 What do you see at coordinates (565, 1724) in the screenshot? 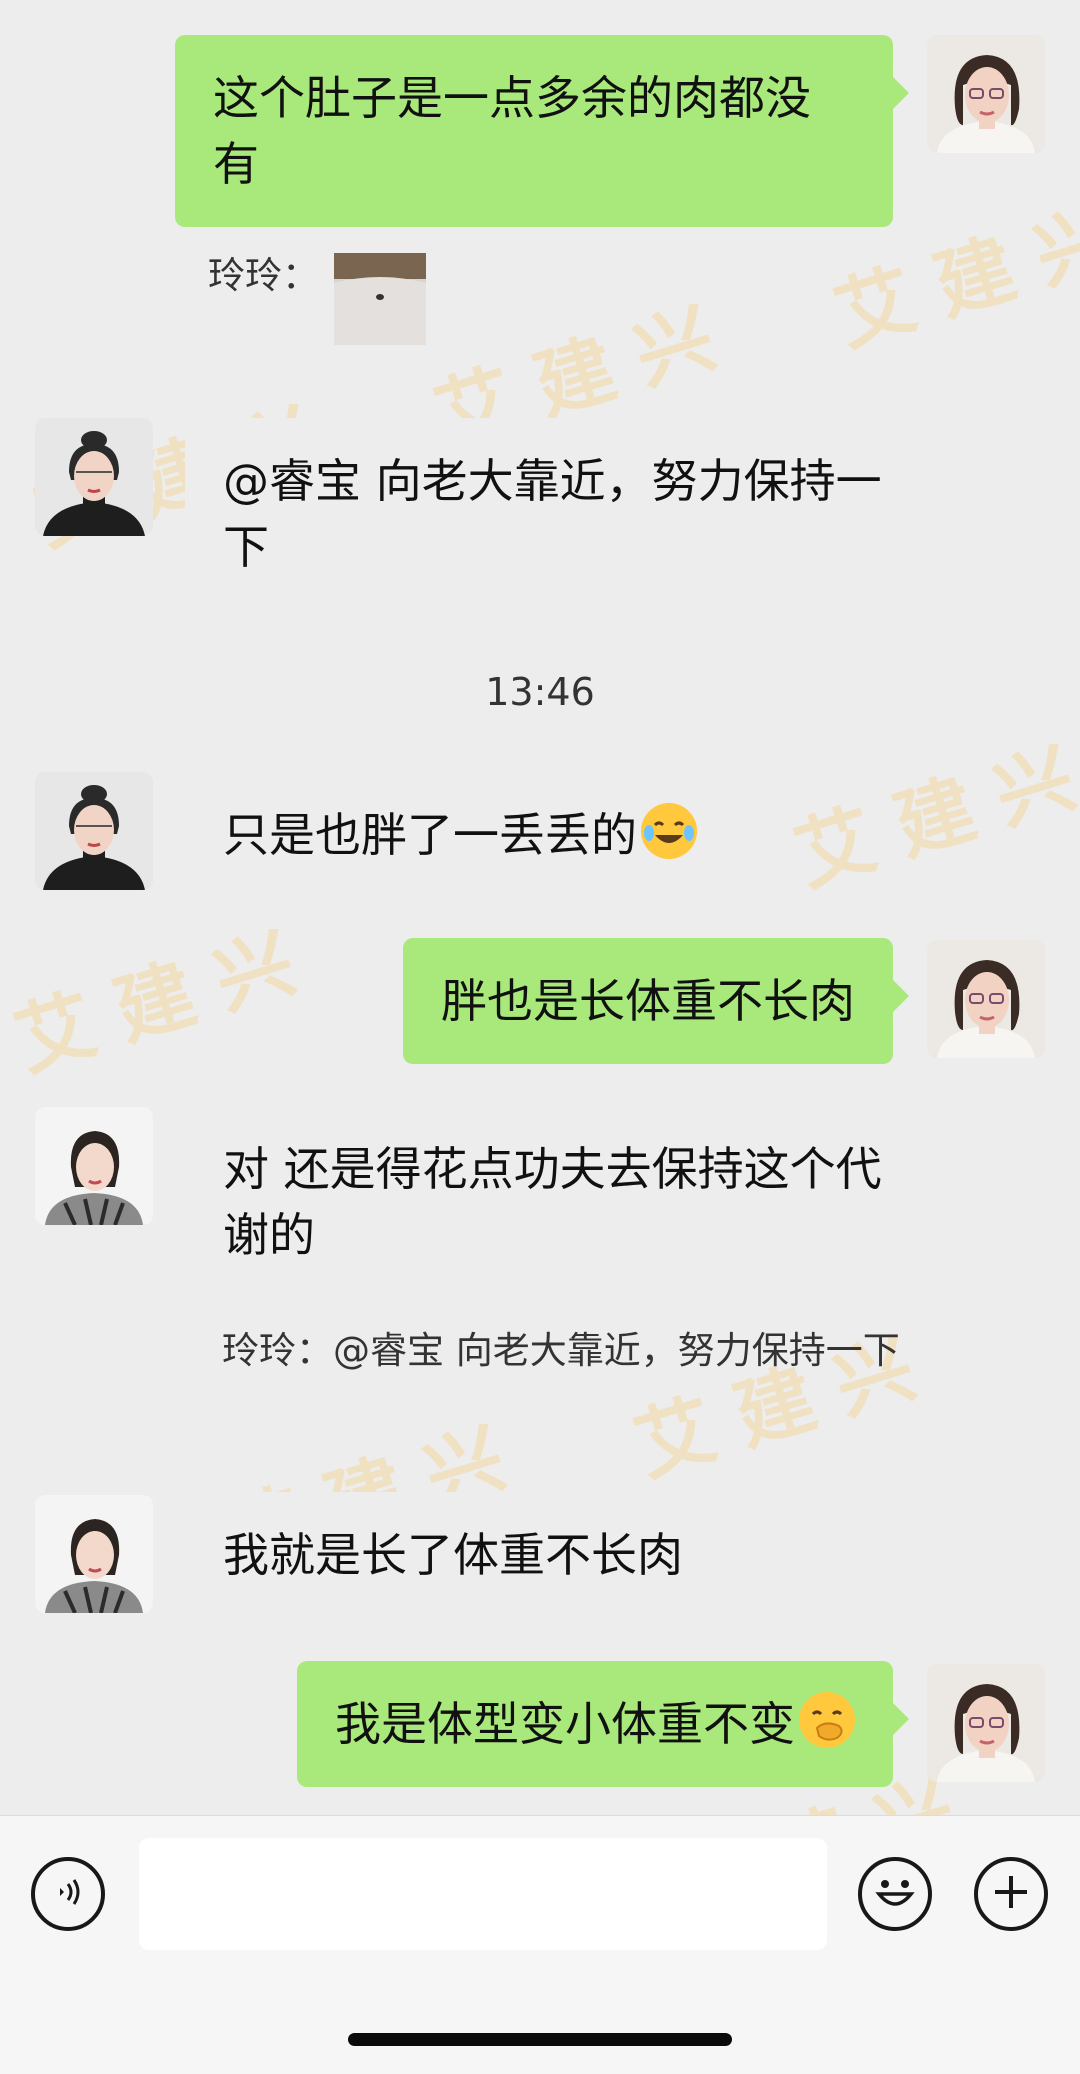
I see `message-text: 我是体型变小体重不变` at bounding box center [565, 1724].